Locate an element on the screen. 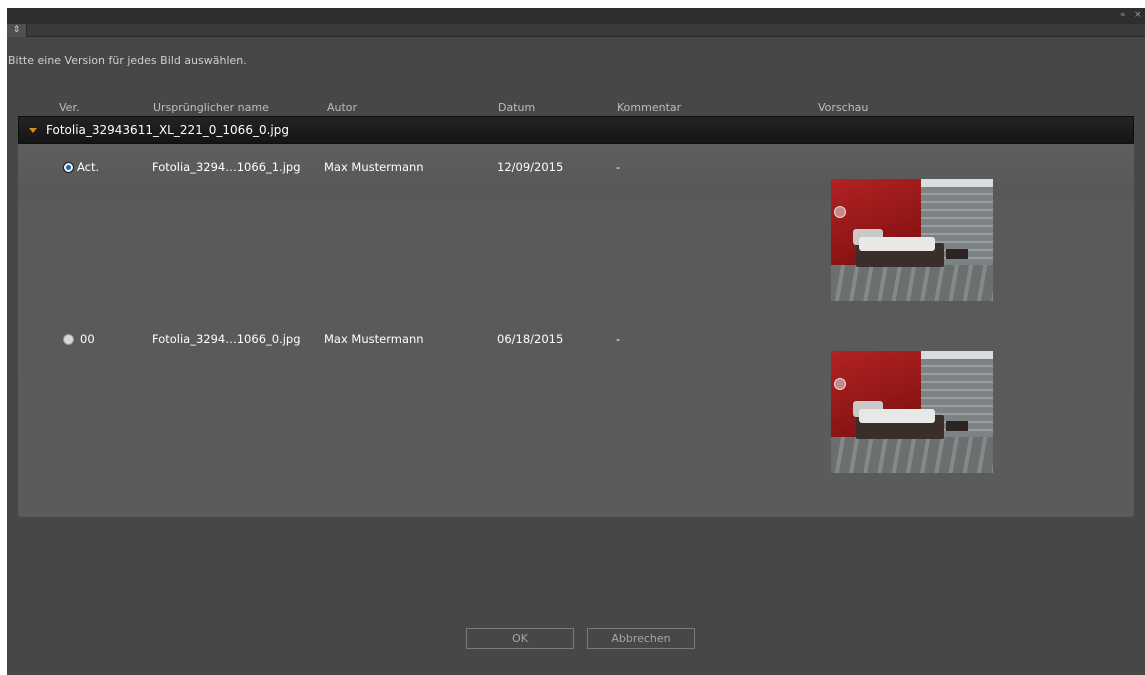  panel-menu-icon: ⇕ is located at coordinates (17, 30).